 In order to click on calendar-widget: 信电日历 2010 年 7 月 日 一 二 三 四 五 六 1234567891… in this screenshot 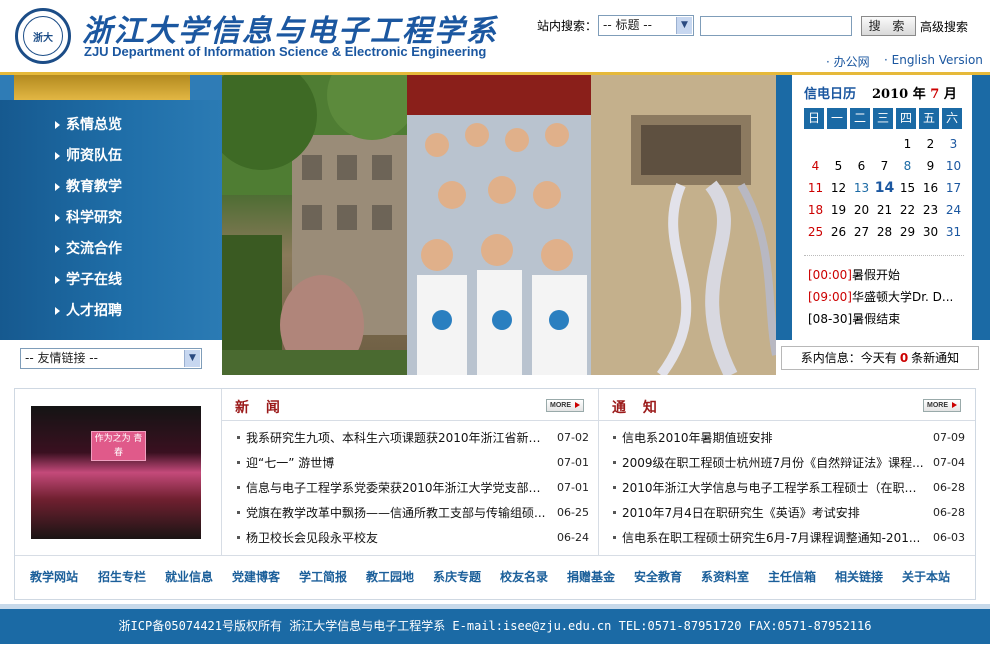, I will do `click(883, 207)`.